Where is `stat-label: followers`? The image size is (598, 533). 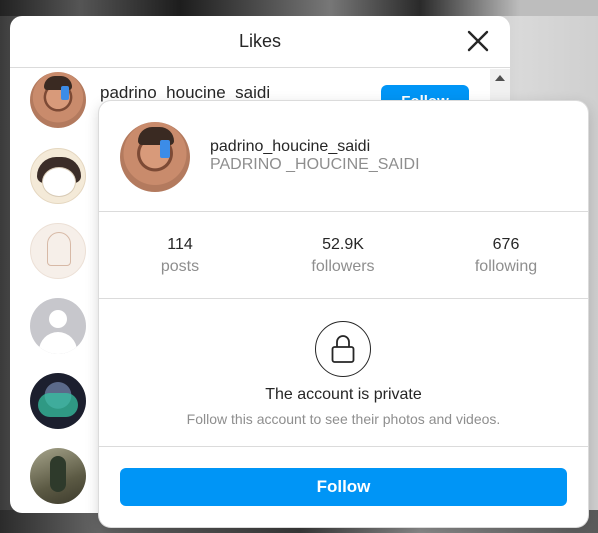 stat-label: followers is located at coordinates (343, 266).